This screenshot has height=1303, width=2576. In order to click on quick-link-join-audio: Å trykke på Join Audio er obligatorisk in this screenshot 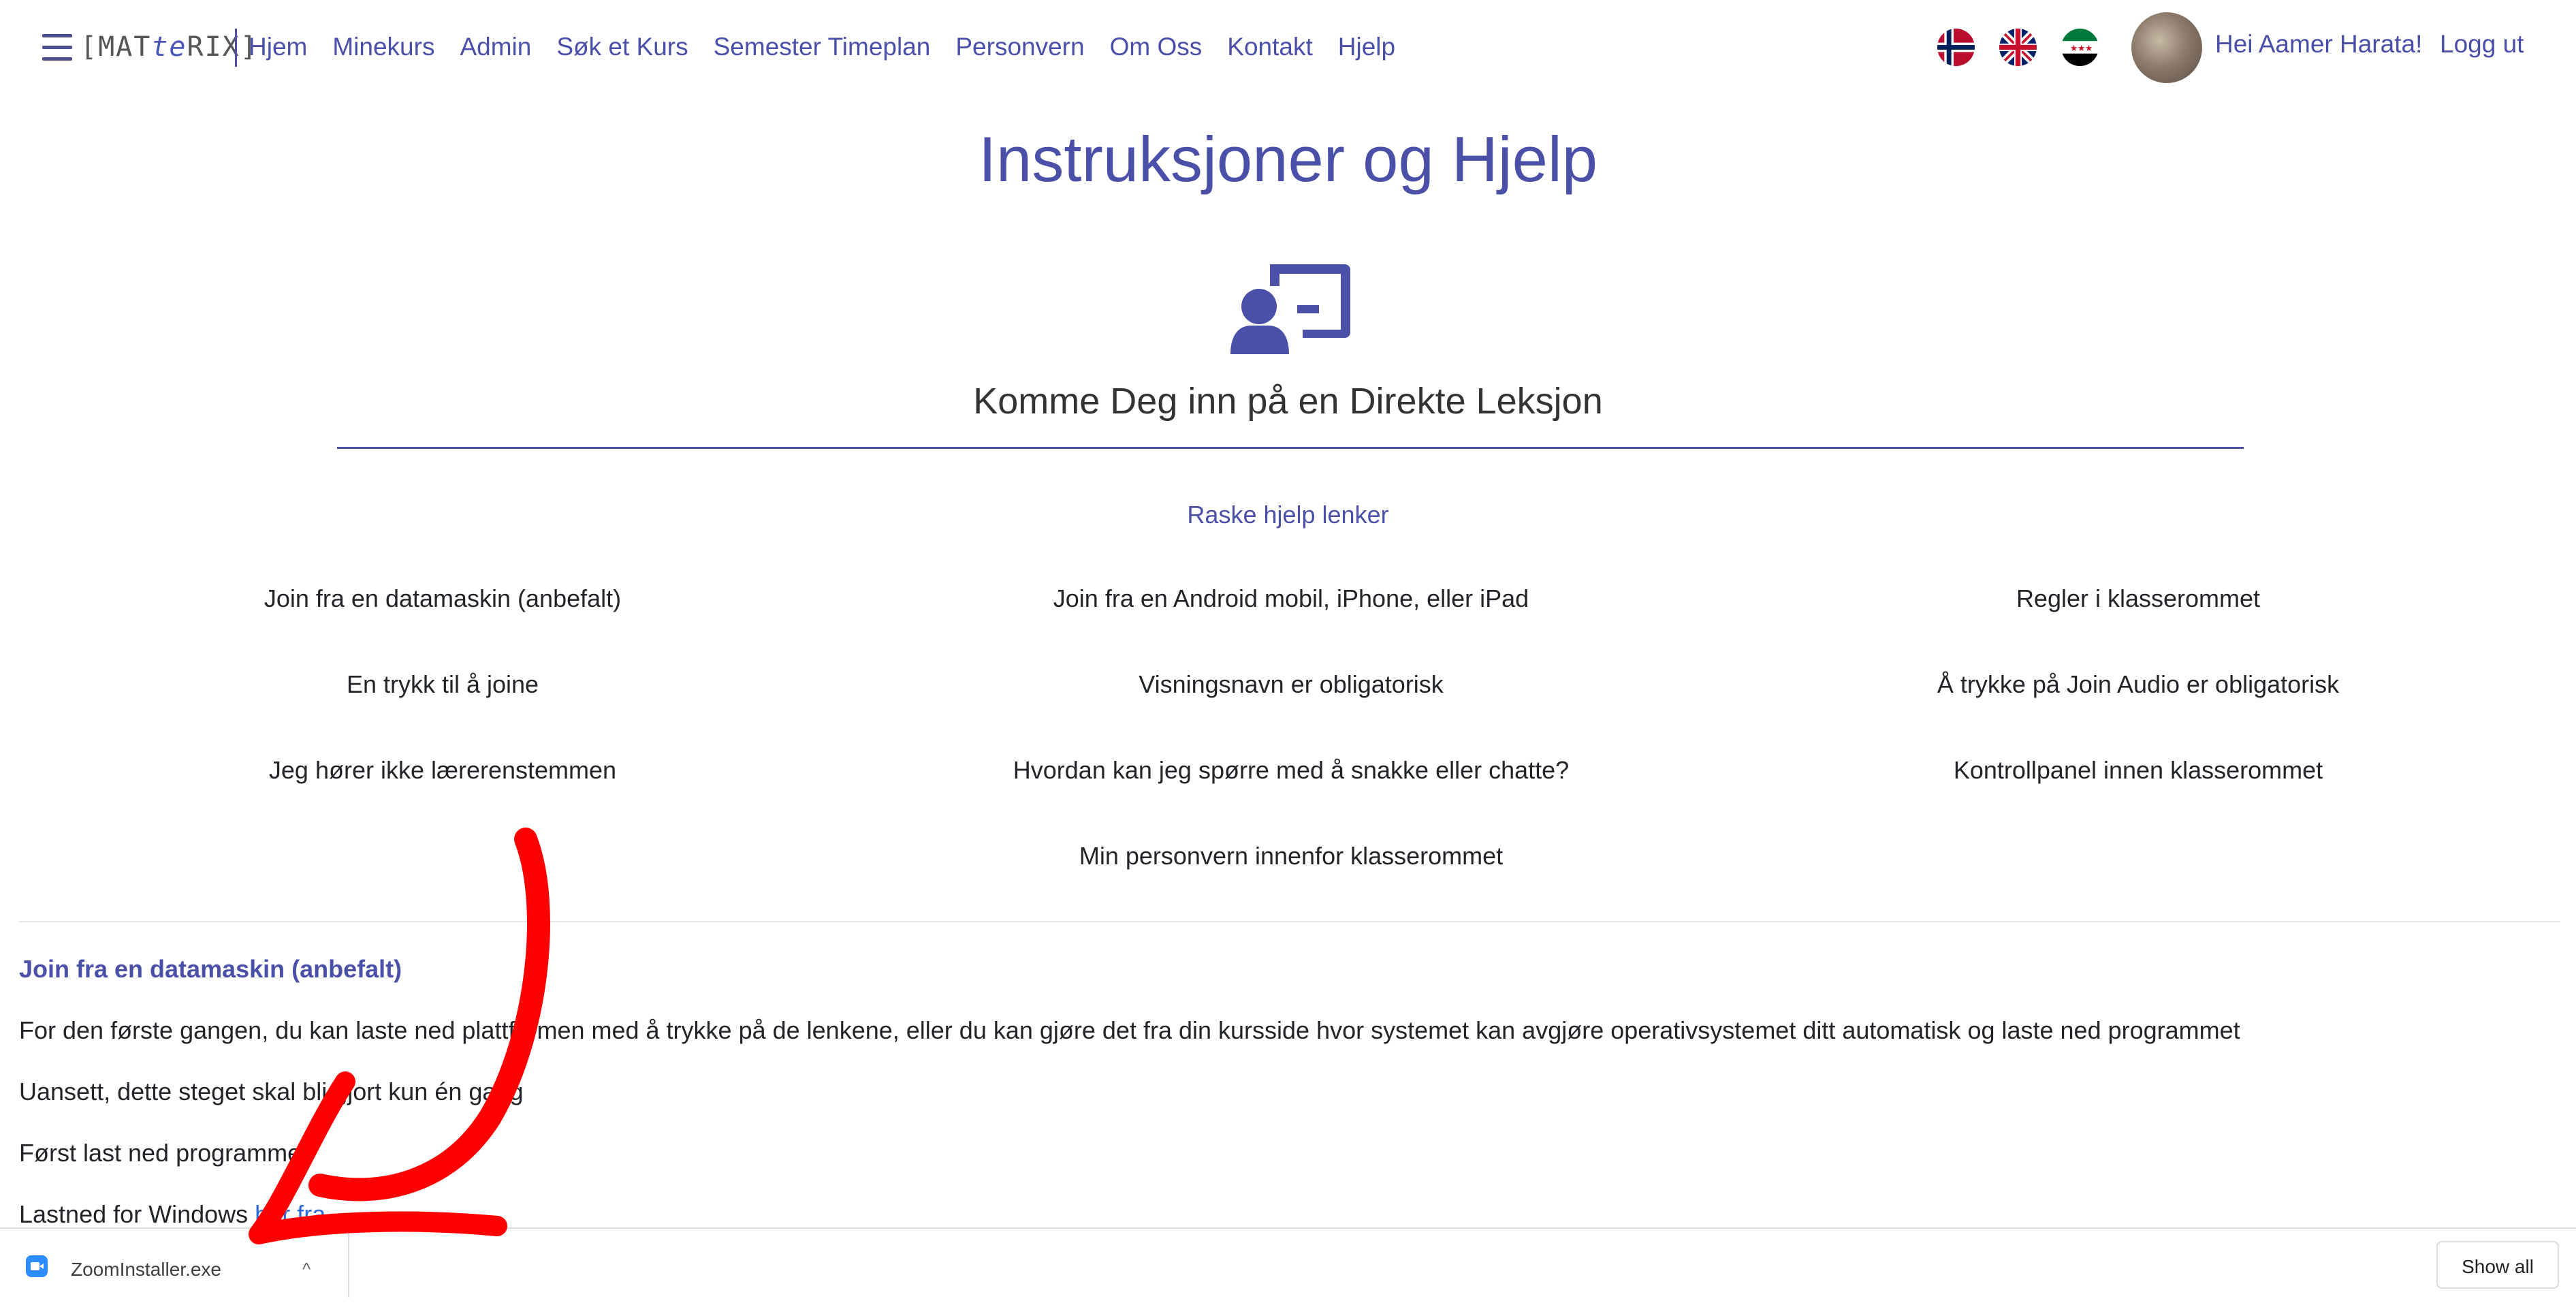, I will do `click(2138, 684)`.